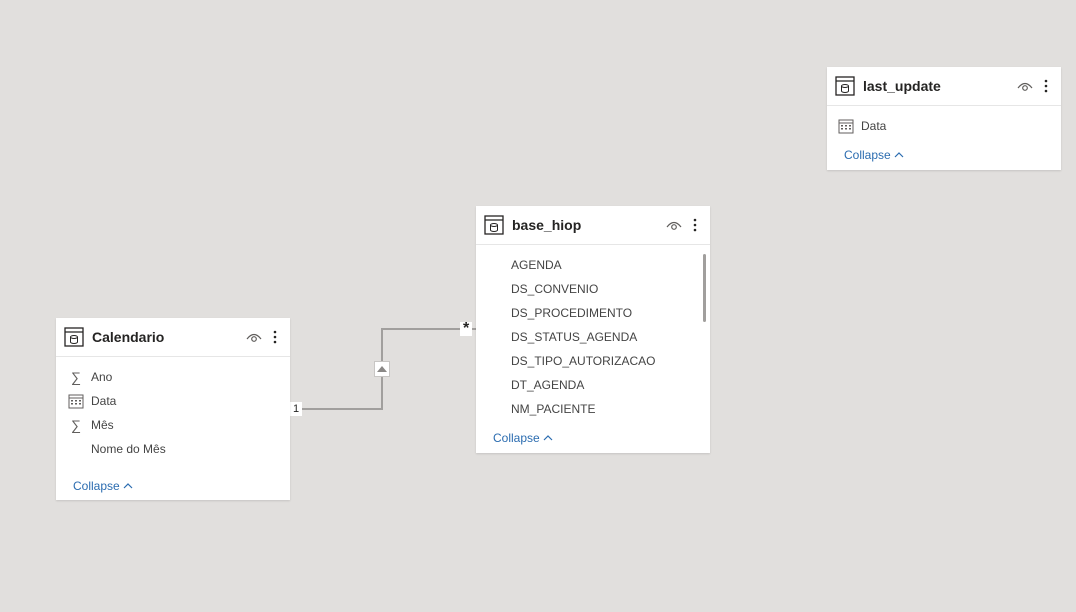  Describe the element at coordinates (173, 337) in the screenshot. I see `table-header: Calendario` at that location.